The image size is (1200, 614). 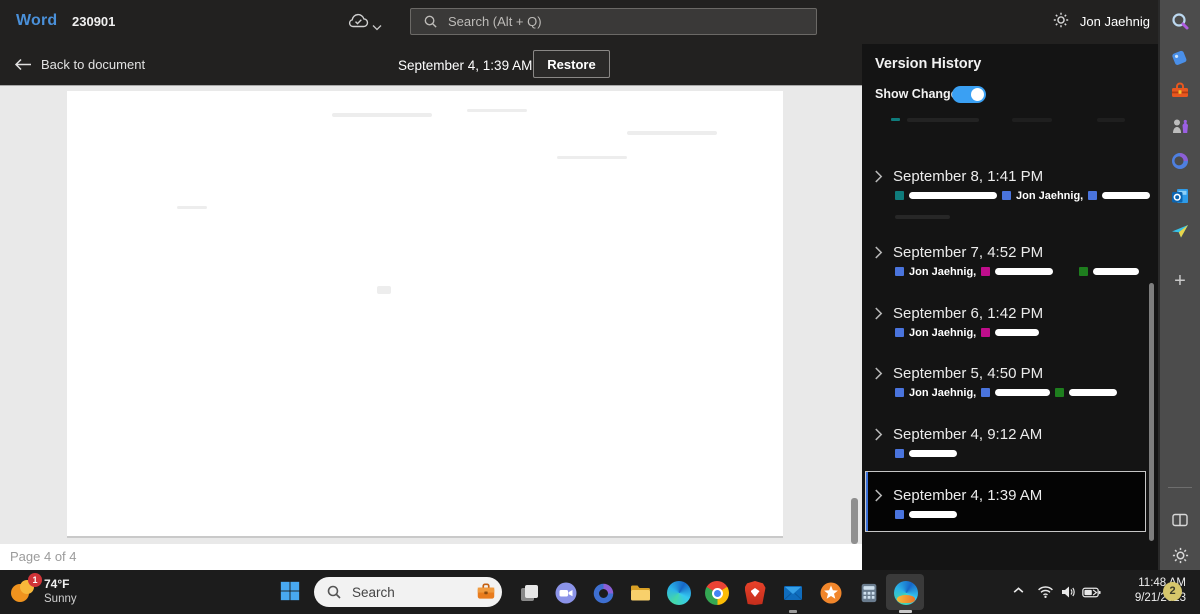 I want to click on version-date: September 4, 9:12 AM, so click(x=968, y=434).